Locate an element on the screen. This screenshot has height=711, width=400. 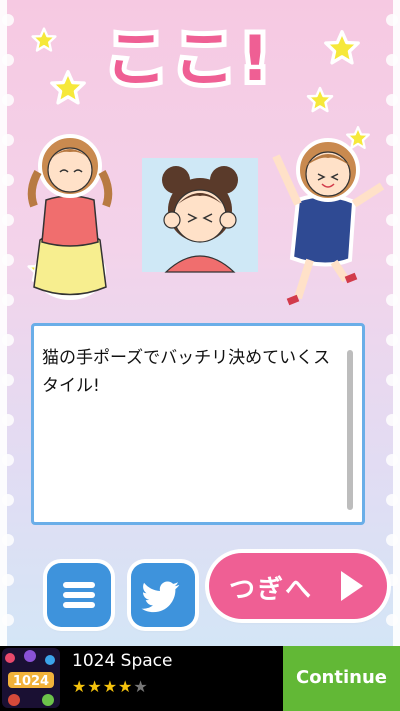
title-logo-art: ここ! is located at coordinates (187, 57).